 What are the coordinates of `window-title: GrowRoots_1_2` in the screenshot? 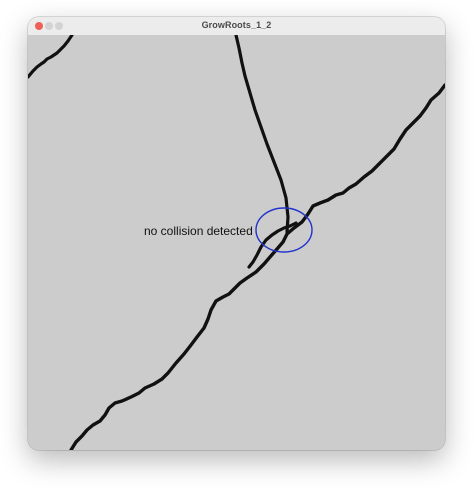 It's located at (236, 25).